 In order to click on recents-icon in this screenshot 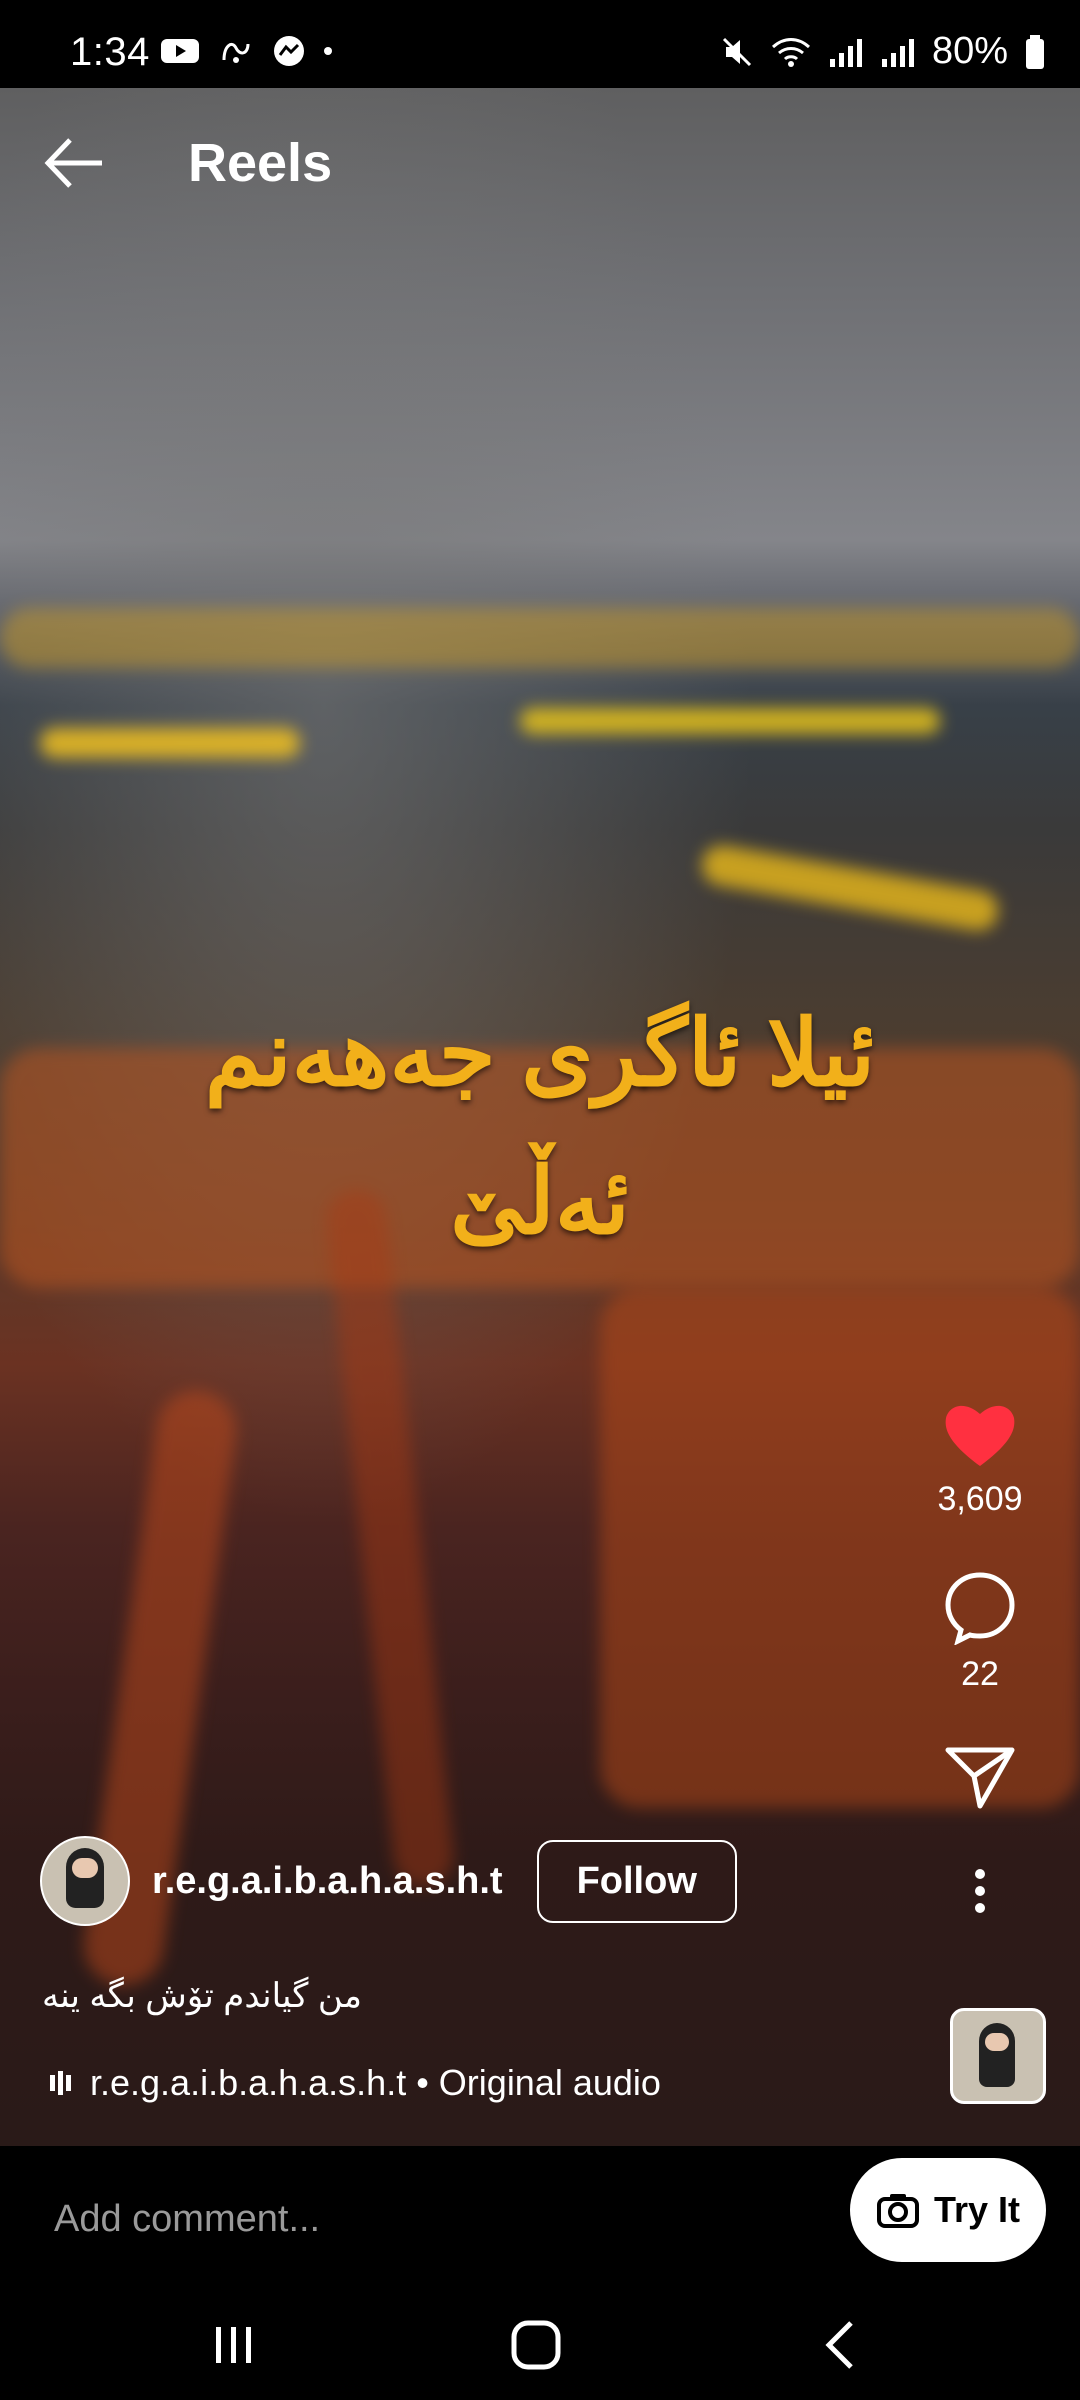, I will do `click(233, 2345)`.